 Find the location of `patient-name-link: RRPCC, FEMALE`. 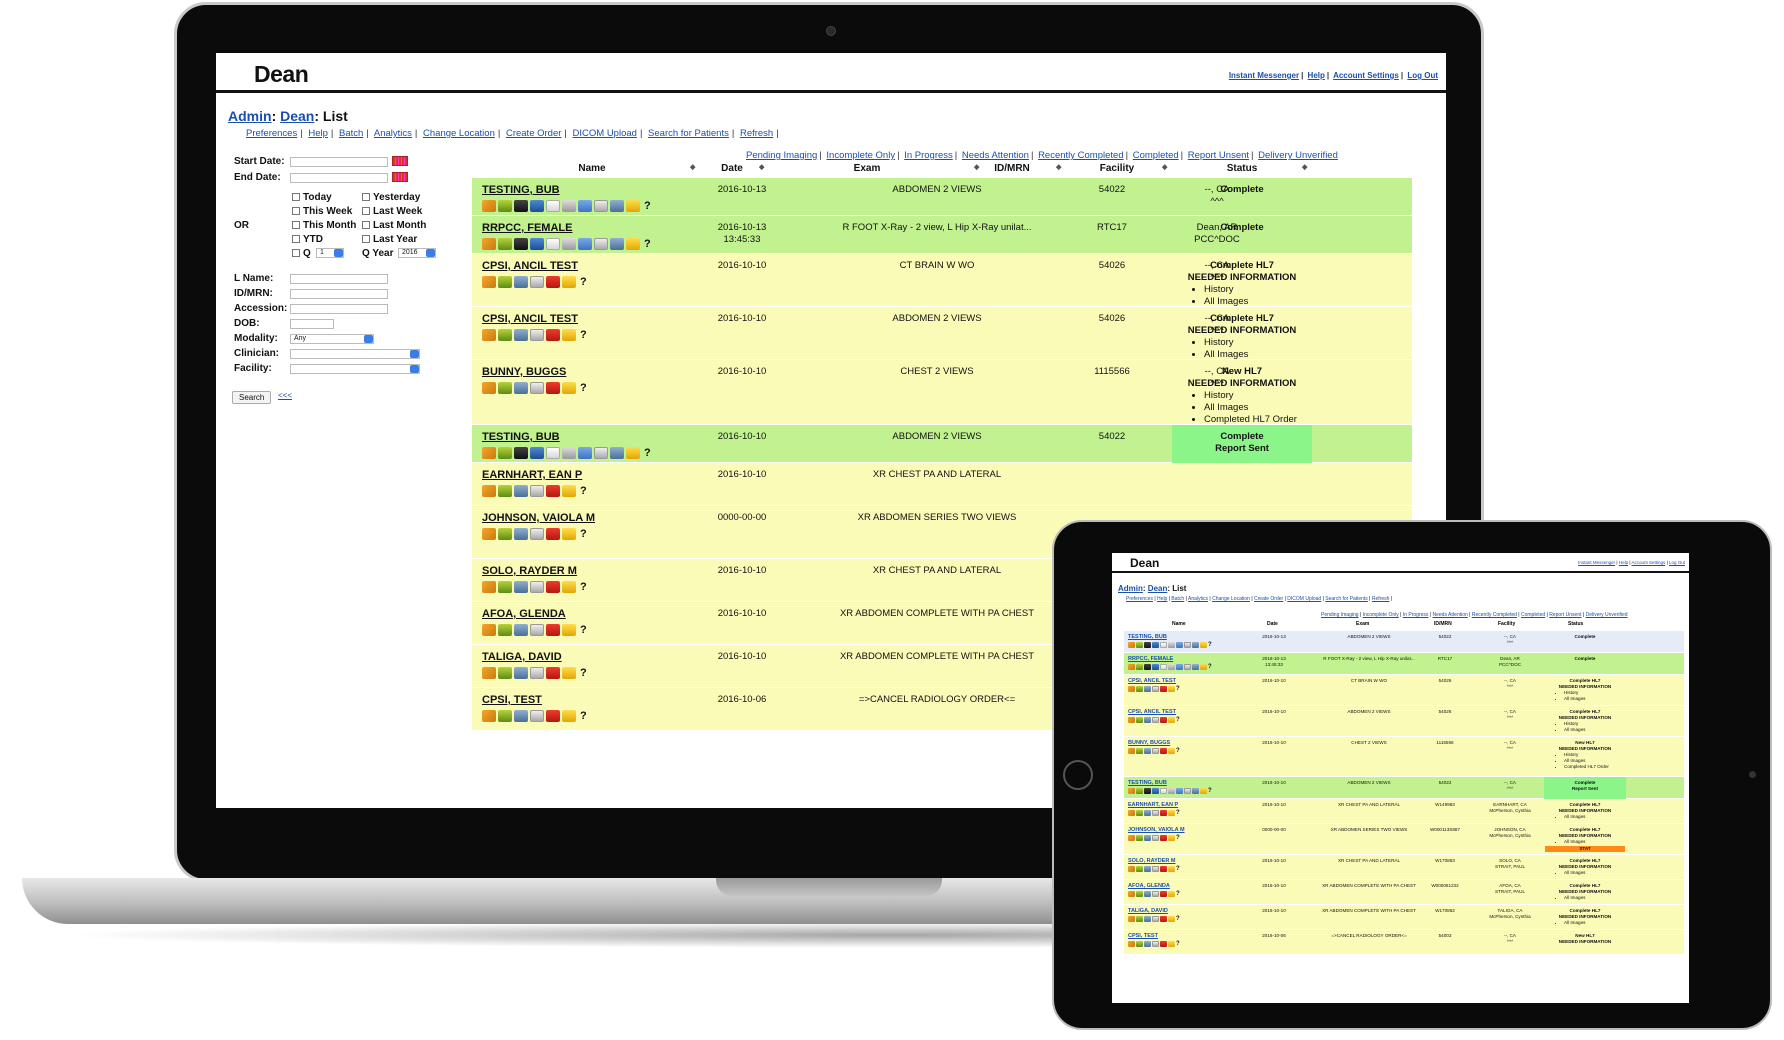

patient-name-link: RRPCC, FEMALE is located at coordinates (1150, 659).